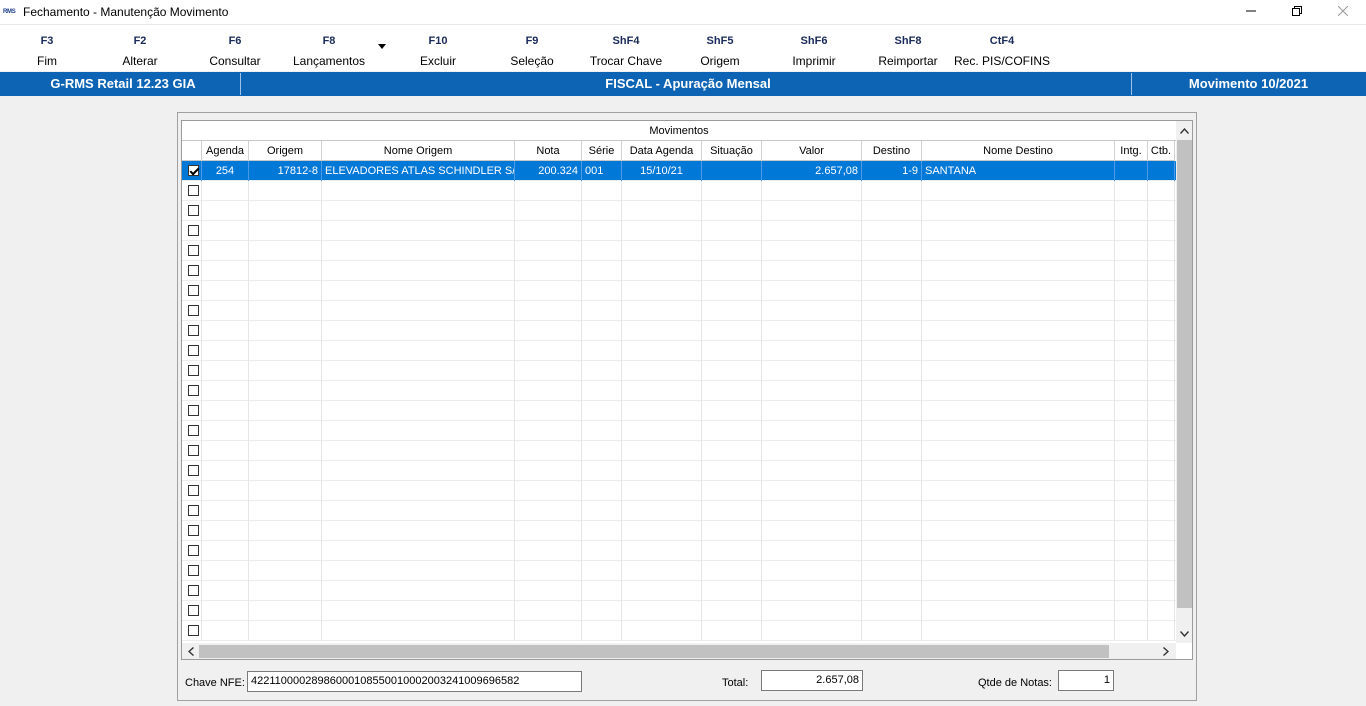 The height and width of the screenshot is (706, 1366). Describe the element at coordinates (662, 151) in the screenshot. I see `column-header: Data Agenda` at that location.